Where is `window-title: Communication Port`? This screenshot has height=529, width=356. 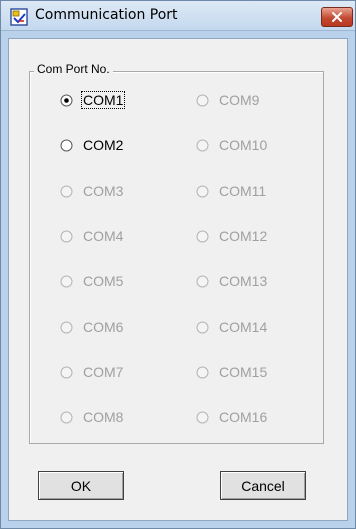
window-title: Communication Port is located at coordinates (106, 15).